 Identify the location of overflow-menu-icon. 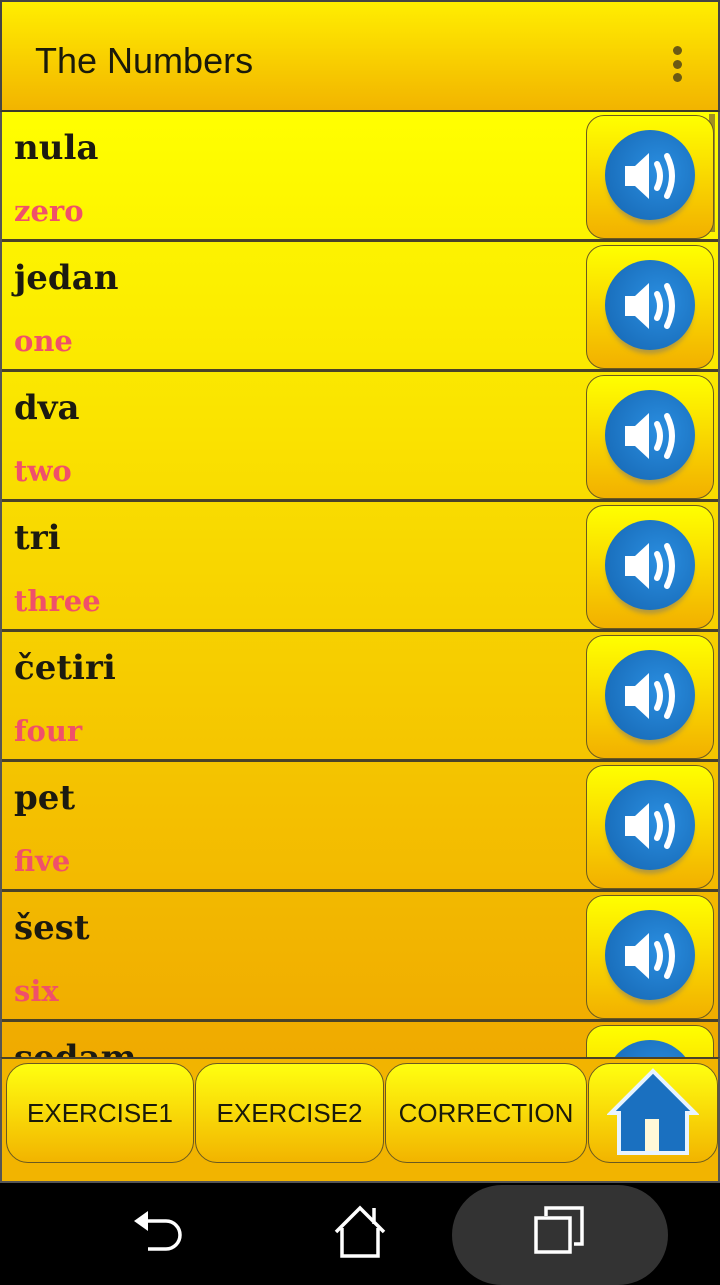
(677, 64).